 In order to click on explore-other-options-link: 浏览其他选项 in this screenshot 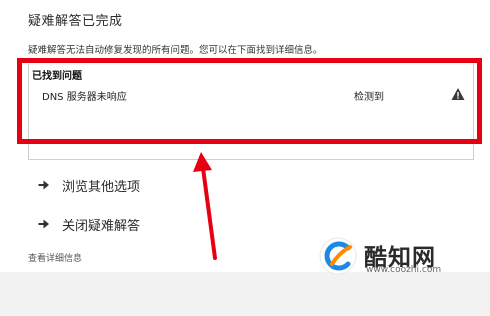, I will do `click(89, 185)`.